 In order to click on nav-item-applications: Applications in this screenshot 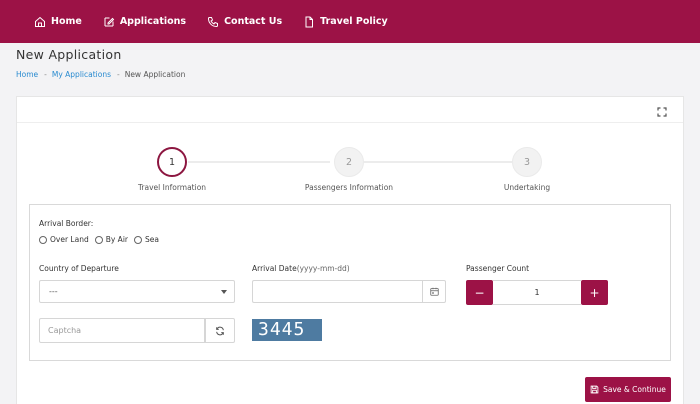, I will do `click(144, 22)`.